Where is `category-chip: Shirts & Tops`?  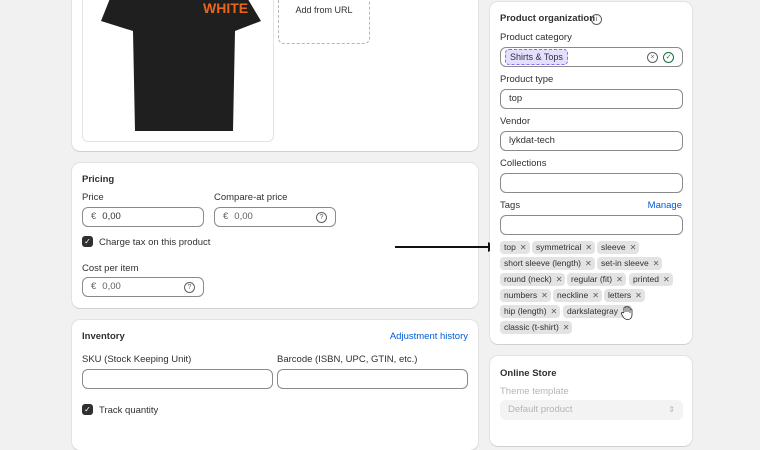 category-chip: Shirts & Tops is located at coordinates (536, 57).